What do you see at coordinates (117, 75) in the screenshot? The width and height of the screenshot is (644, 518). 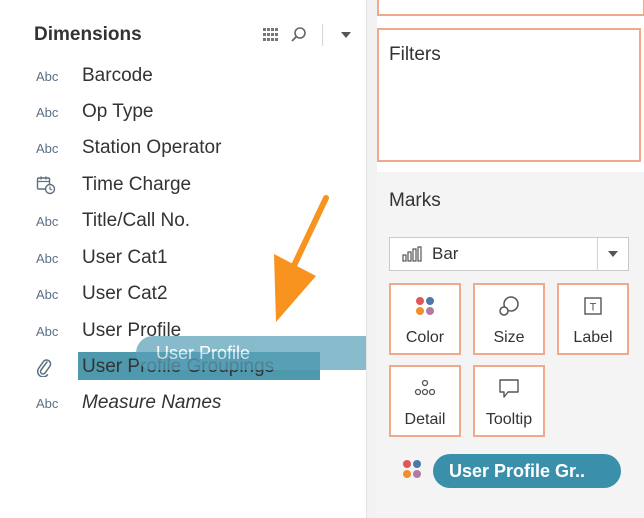 I see `field-label: Barcode` at bounding box center [117, 75].